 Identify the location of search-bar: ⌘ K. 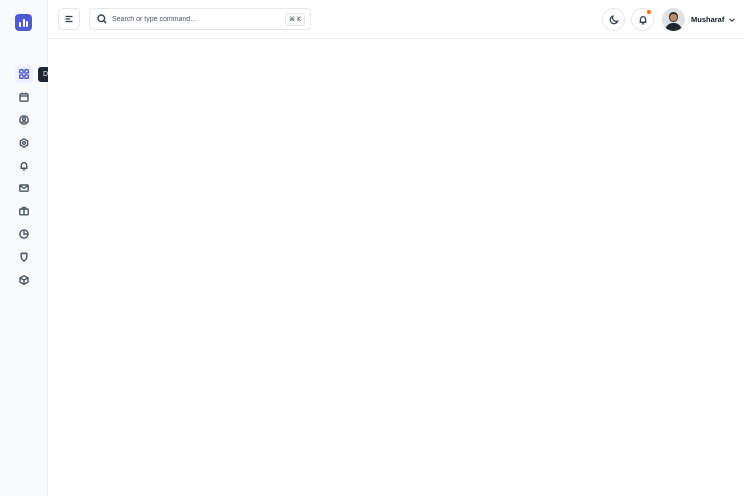
(200, 19).